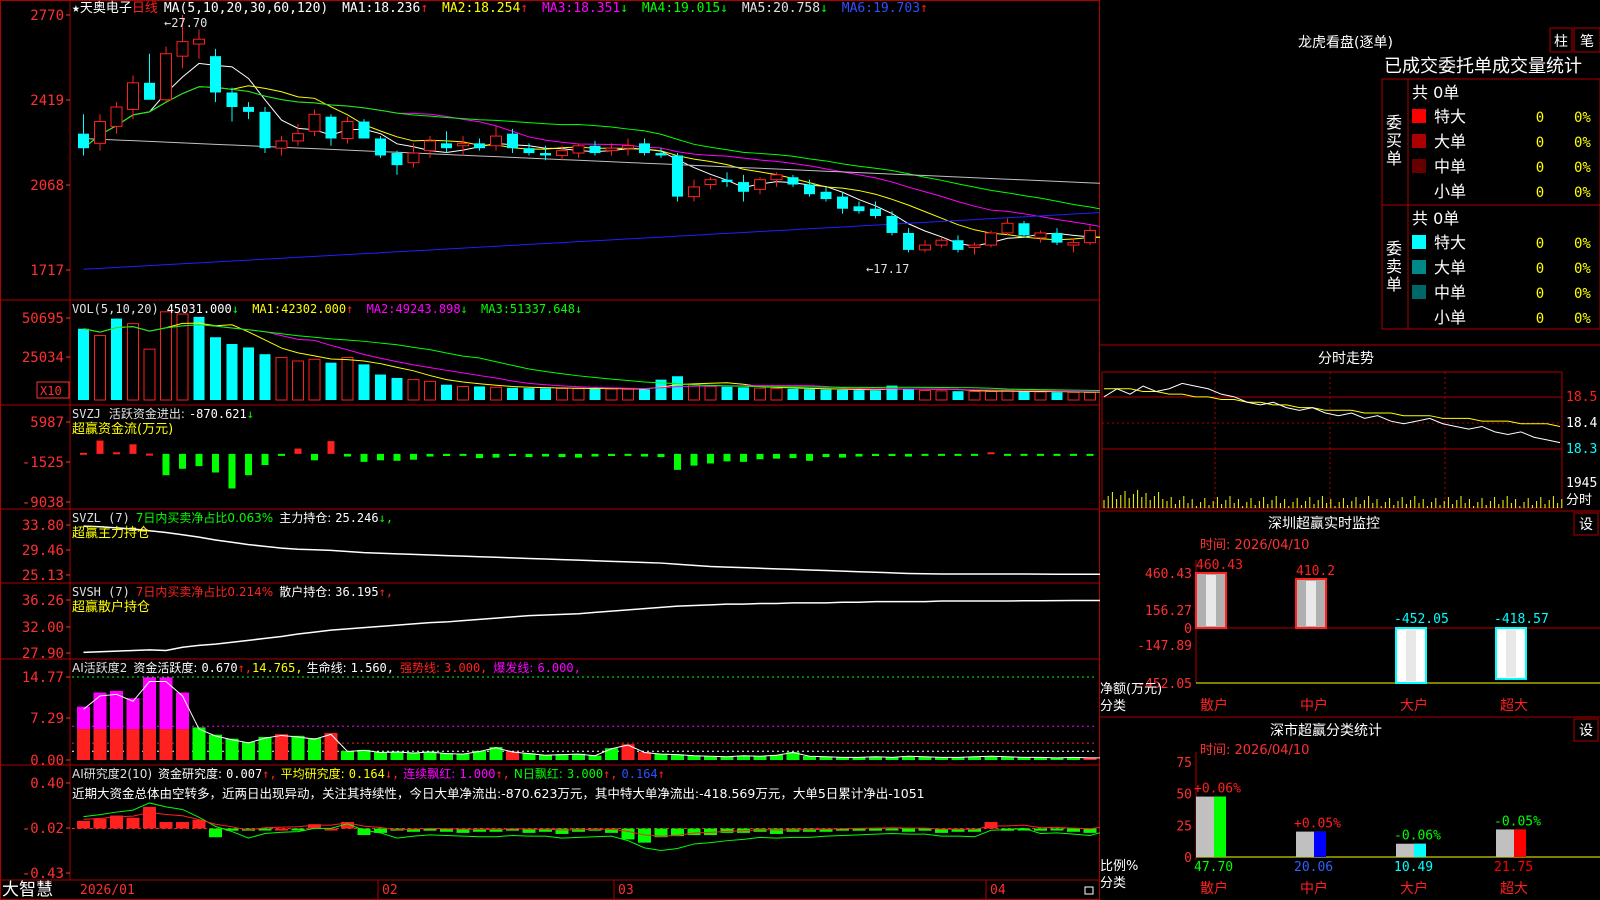  Describe the element at coordinates (1349, 440) in the screenshot. I see `intraday-chart: 18.5 18.4 18.3 1945 分时` at that location.